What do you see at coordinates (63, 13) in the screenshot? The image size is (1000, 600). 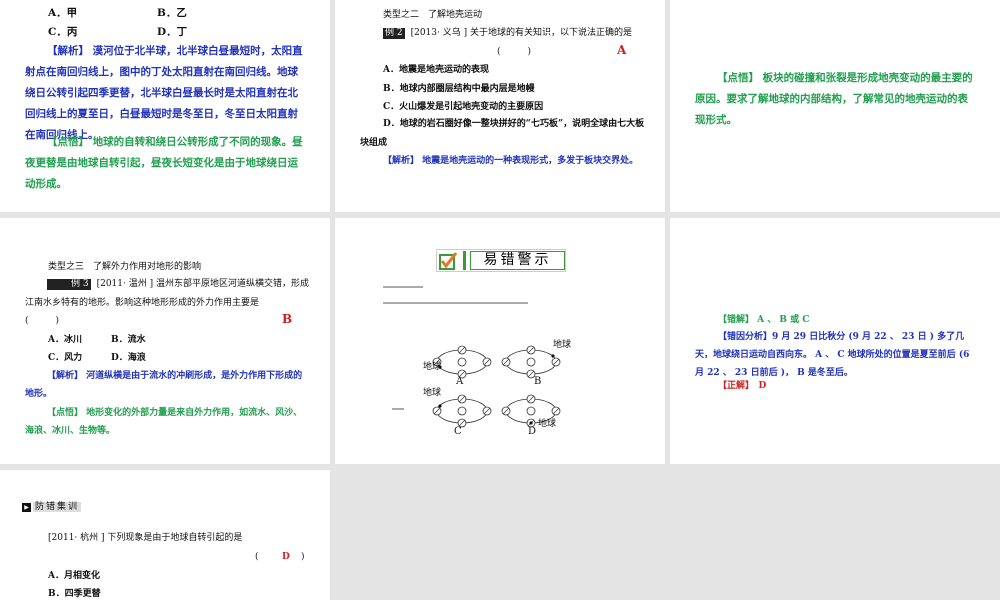 I see `option-a: A．甲` at bounding box center [63, 13].